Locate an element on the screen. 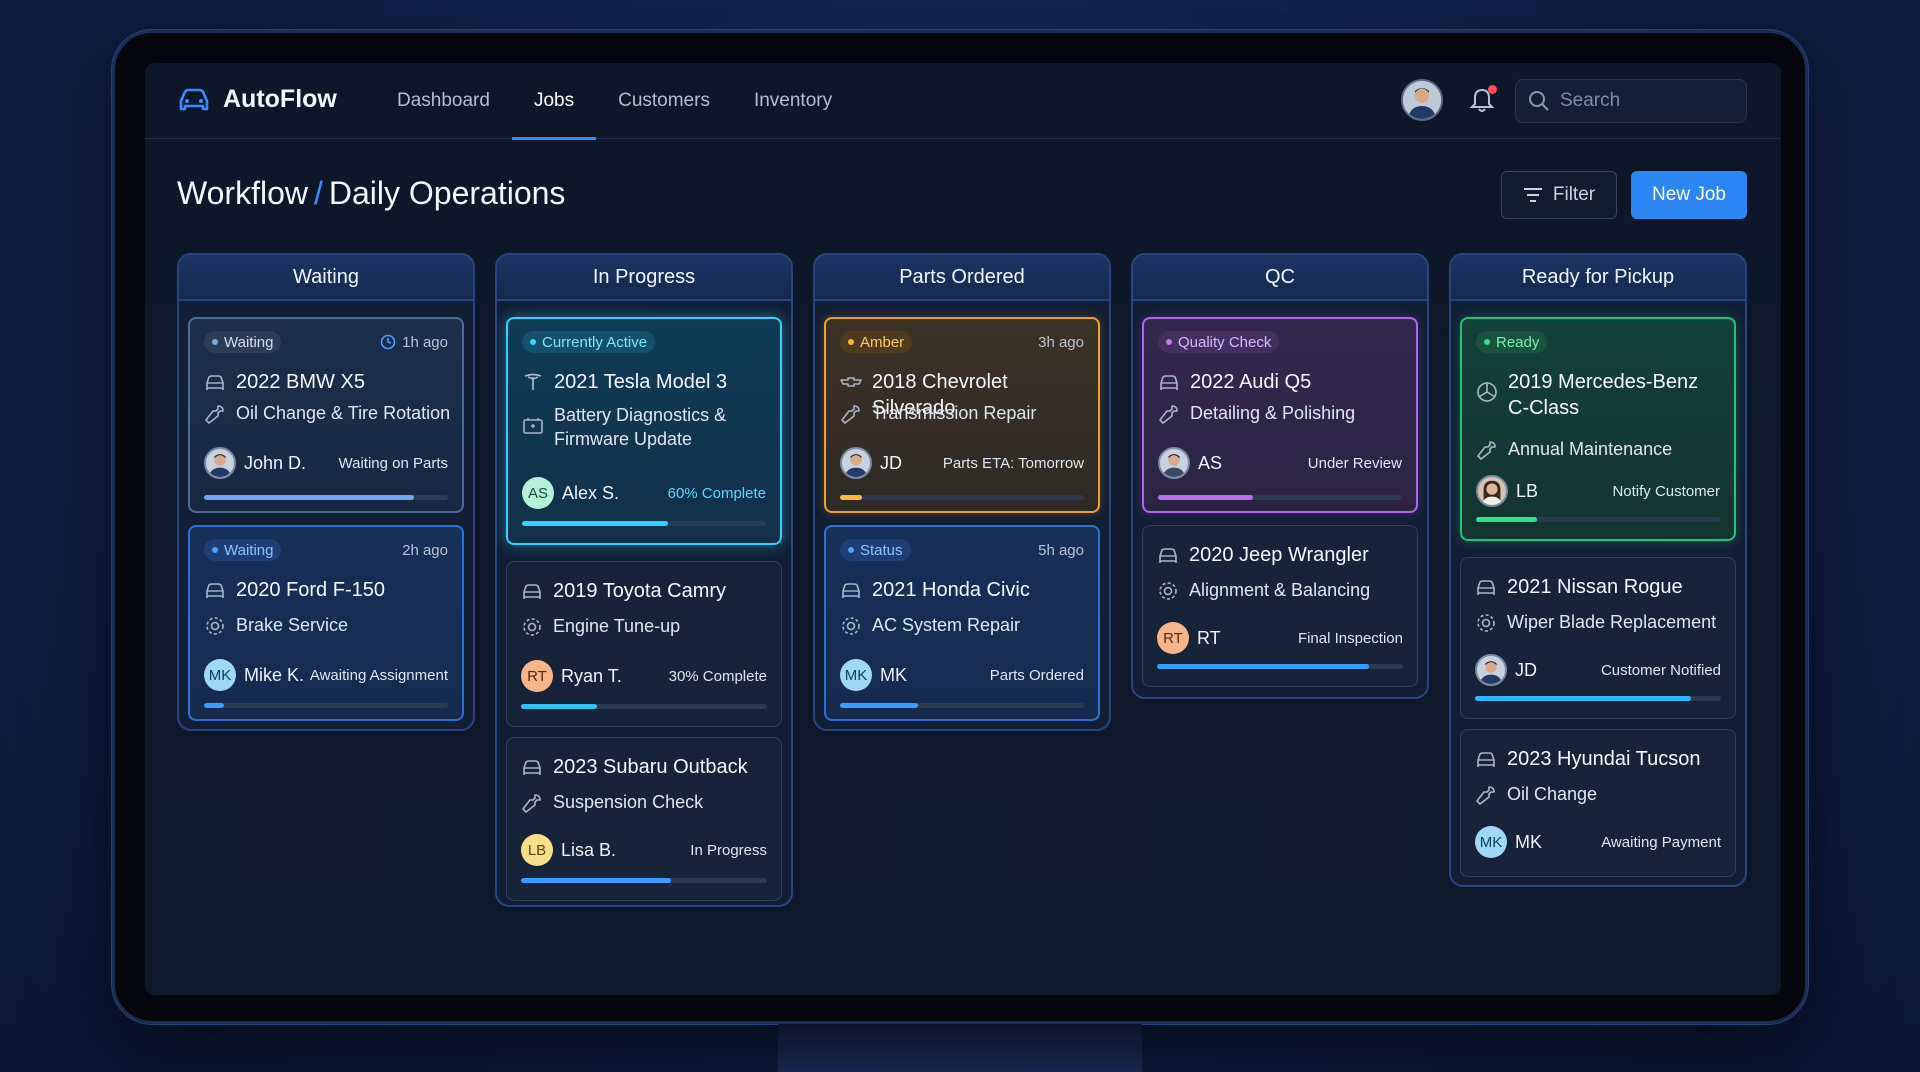 Image resolution: width=1920 pixels, height=1072 pixels. column-header: Parts Ordered is located at coordinates (962, 278).